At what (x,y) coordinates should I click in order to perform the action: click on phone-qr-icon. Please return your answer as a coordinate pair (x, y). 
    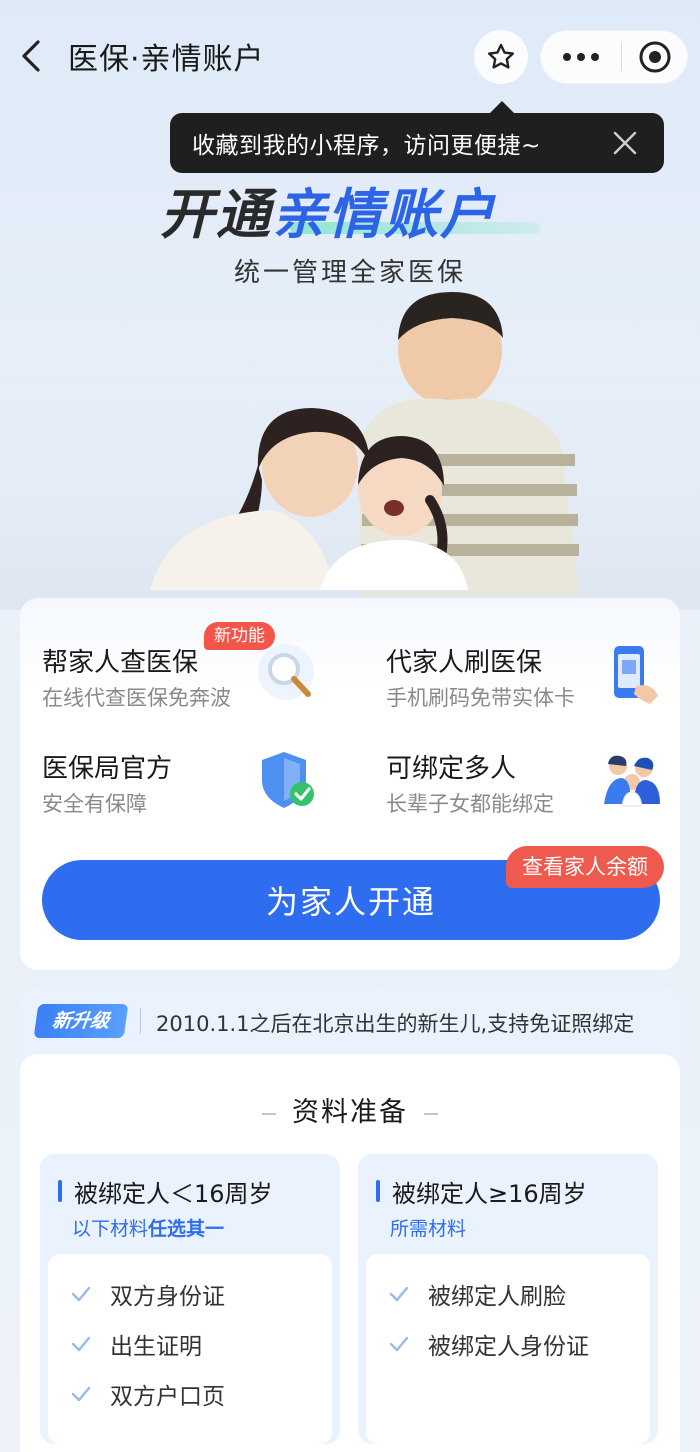
    Looking at the image, I should click on (632, 674).